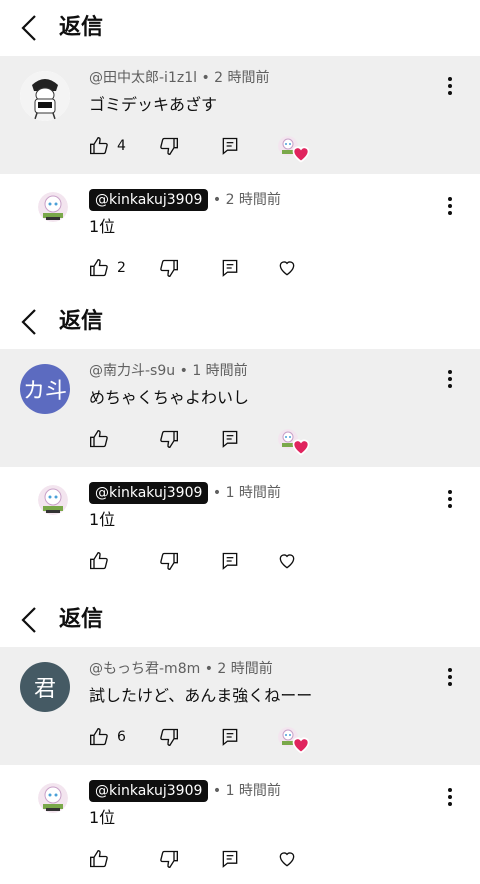 Image resolution: width=480 pixels, height=884 pixels. I want to click on comment-author: @田中太郎-i1z1l, so click(143, 78).